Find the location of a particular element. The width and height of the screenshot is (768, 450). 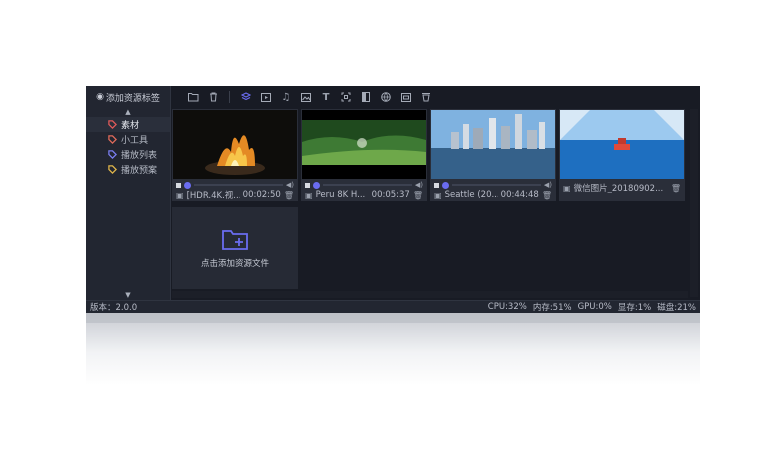

music-icon: ♫ is located at coordinates (286, 97).